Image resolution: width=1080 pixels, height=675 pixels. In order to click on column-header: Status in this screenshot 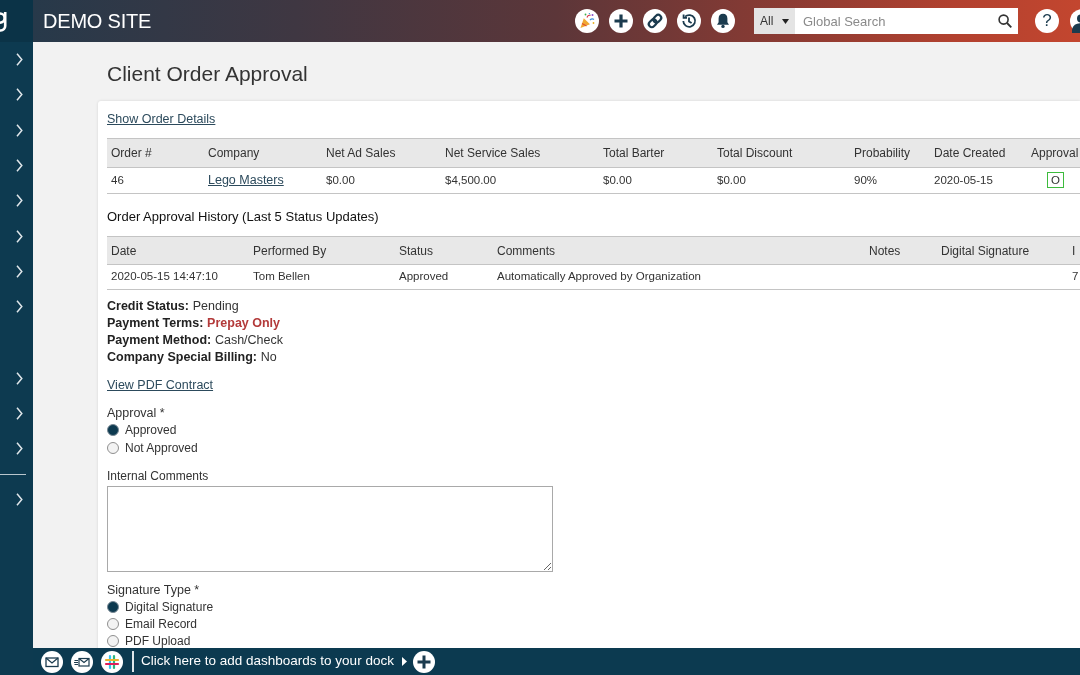, I will do `click(444, 250)`.